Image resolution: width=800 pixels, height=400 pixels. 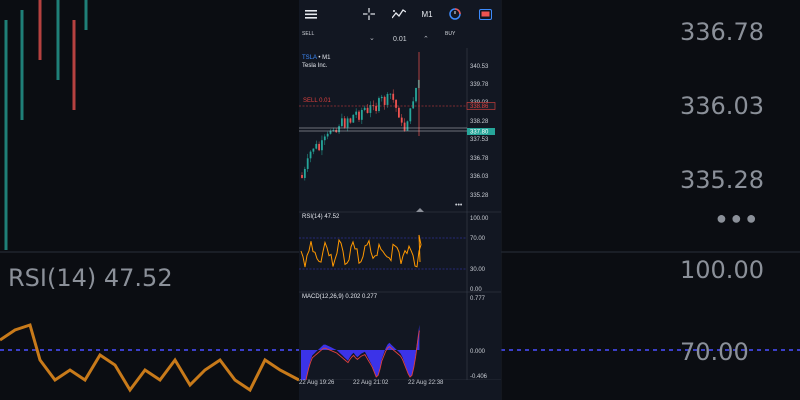 What do you see at coordinates (317, 101) in the screenshot?
I see `sell-line-label: SELL 0.01` at bounding box center [317, 101].